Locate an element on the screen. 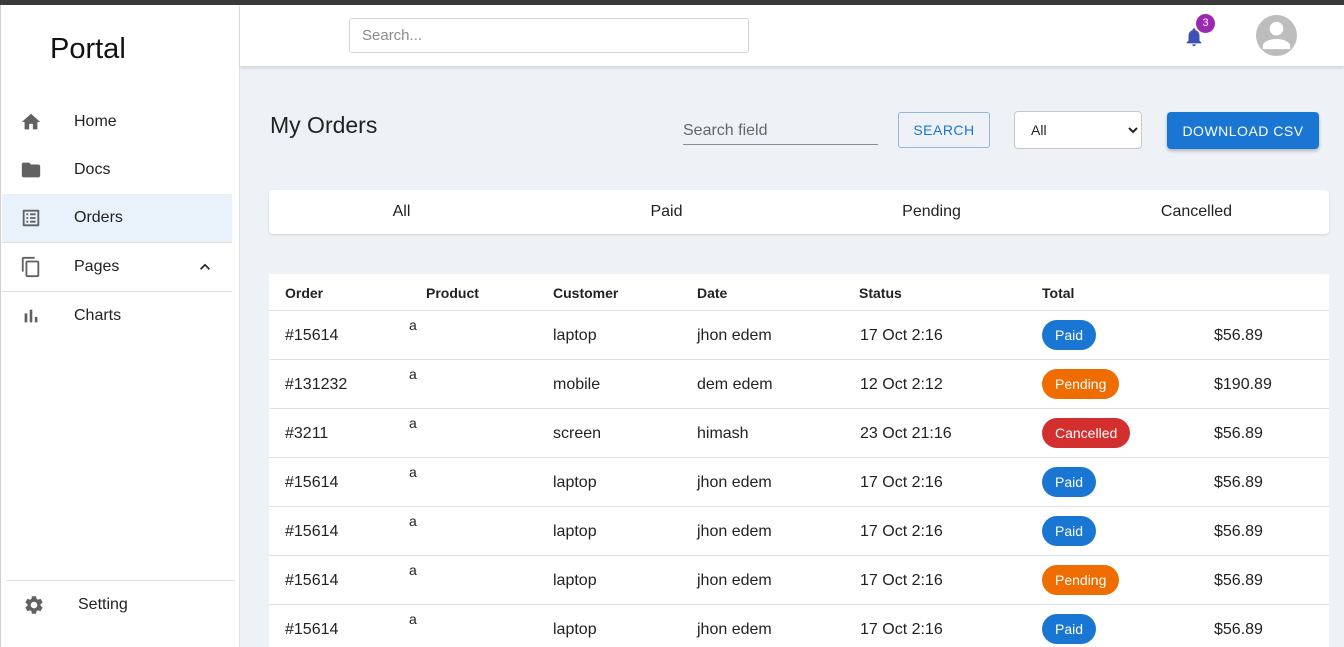  bar-chart-icon is located at coordinates (31, 316).